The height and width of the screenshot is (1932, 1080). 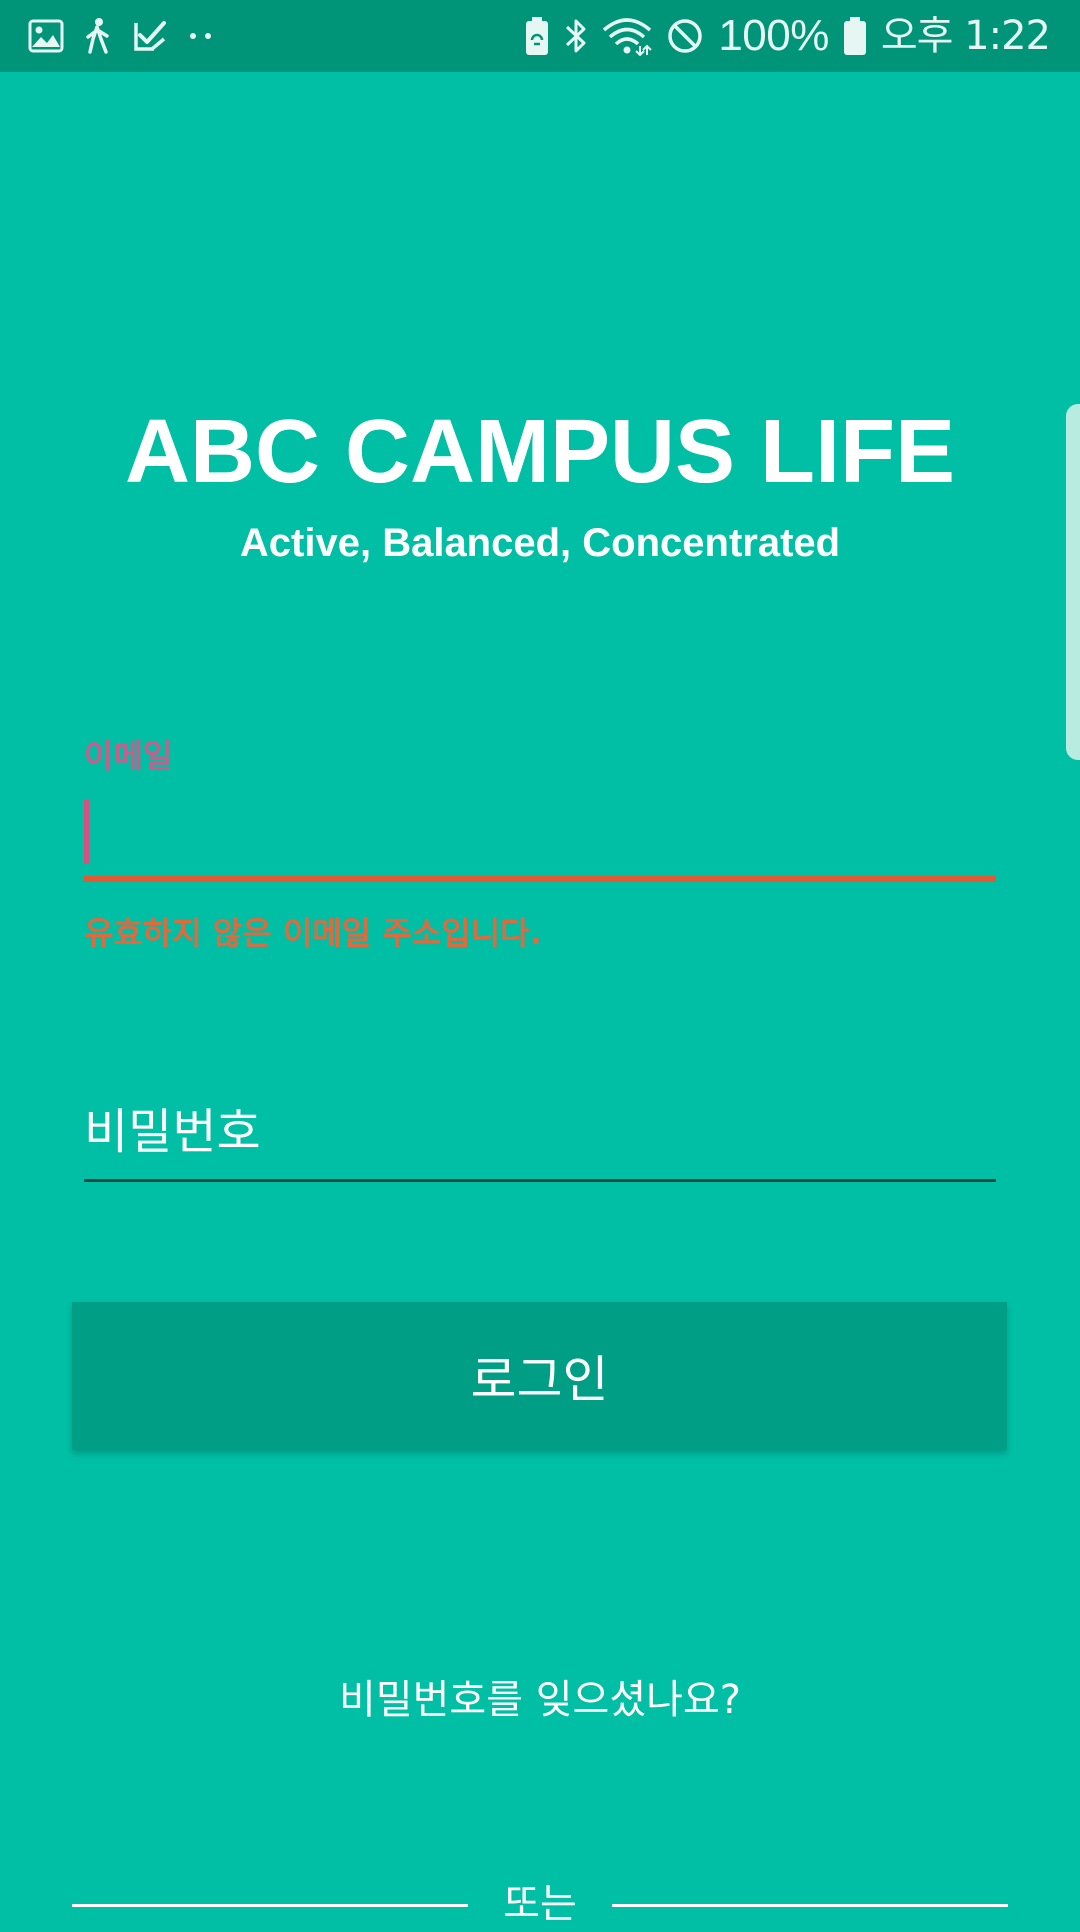 I want to click on status-bar-right: 100% 오후 1:22, so click(x=787, y=36).